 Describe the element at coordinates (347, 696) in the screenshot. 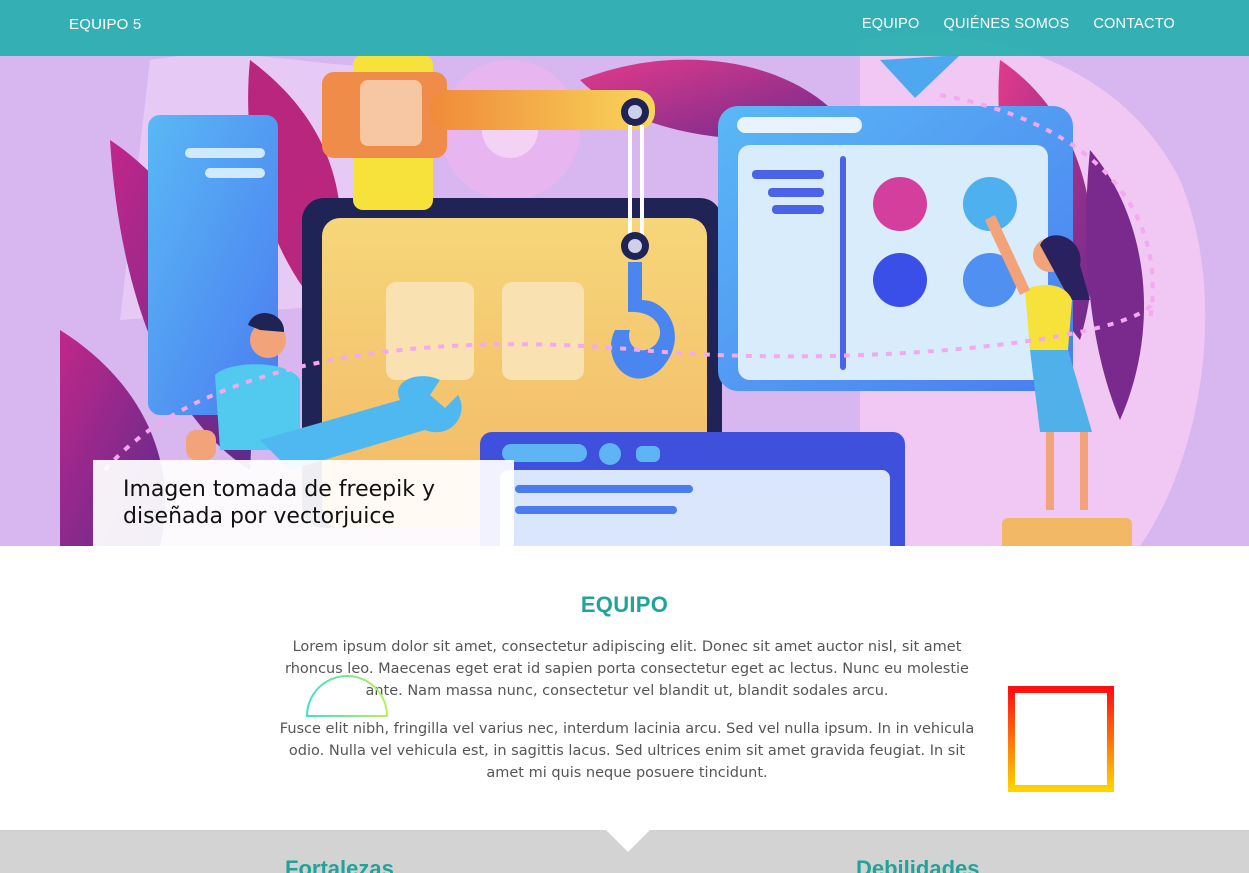

I see `half-circle-decoration` at that location.